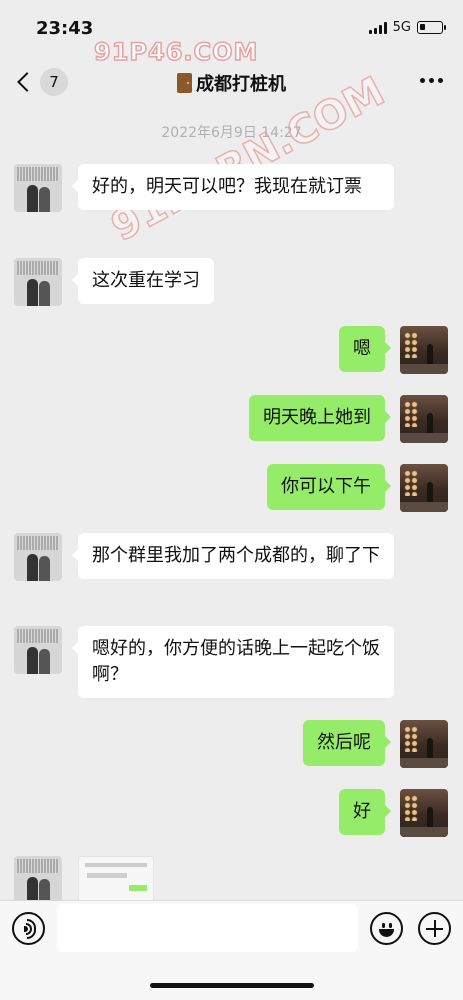 This screenshot has width=463, height=1000. I want to click on message-bubble-sent: 明天晚上她到, so click(320, 418).